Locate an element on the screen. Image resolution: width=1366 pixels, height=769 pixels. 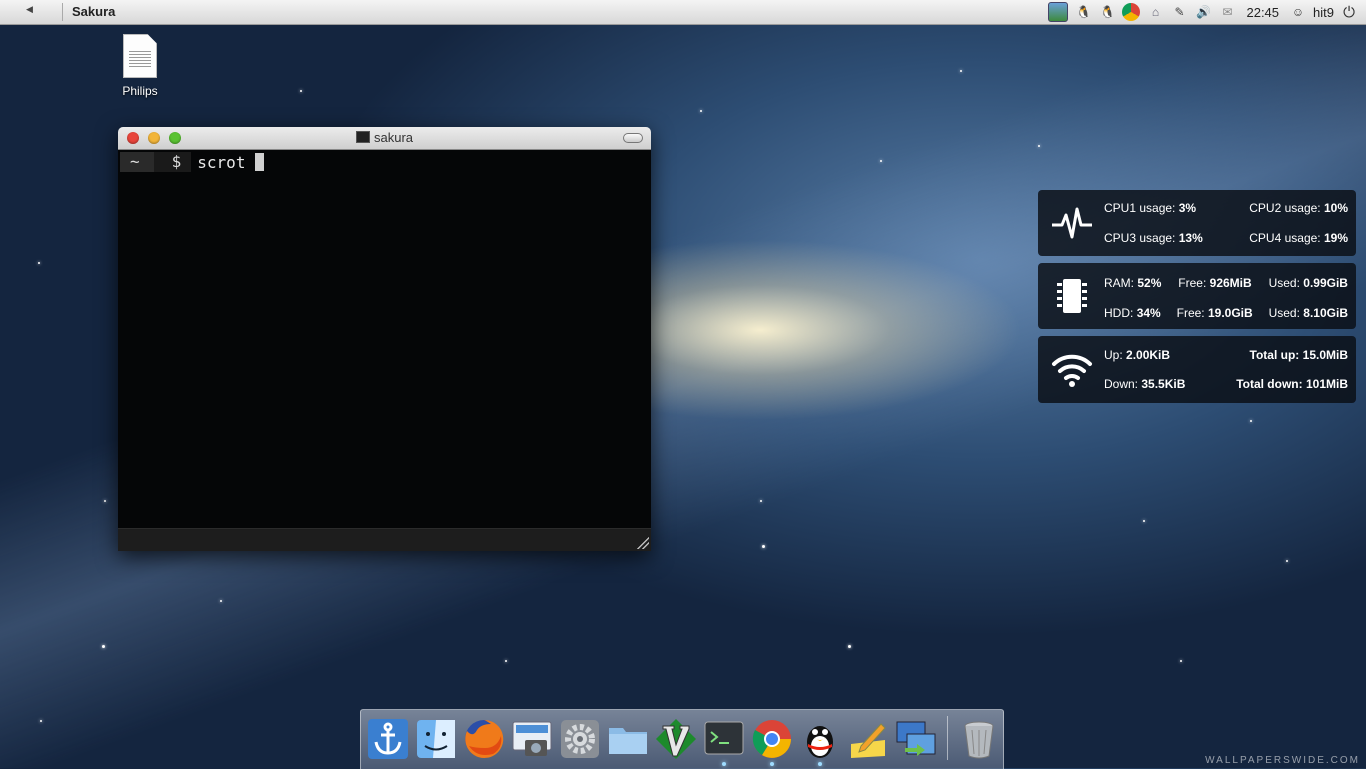
qq-icon is located at coordinates (820, 742).